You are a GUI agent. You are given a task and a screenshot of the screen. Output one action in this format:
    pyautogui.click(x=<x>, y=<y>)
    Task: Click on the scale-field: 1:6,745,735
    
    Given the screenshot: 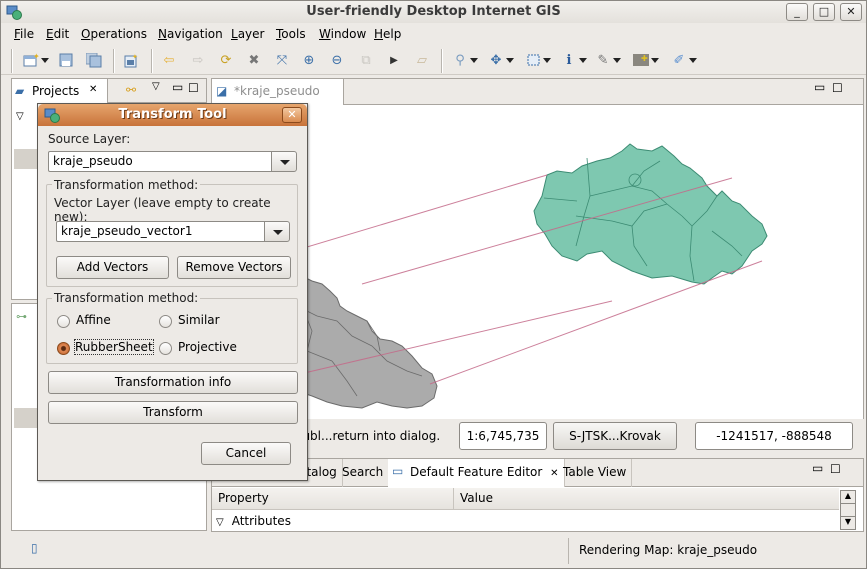 What is the action you would take?
    pyautogui.click(x=503, y=436)
    